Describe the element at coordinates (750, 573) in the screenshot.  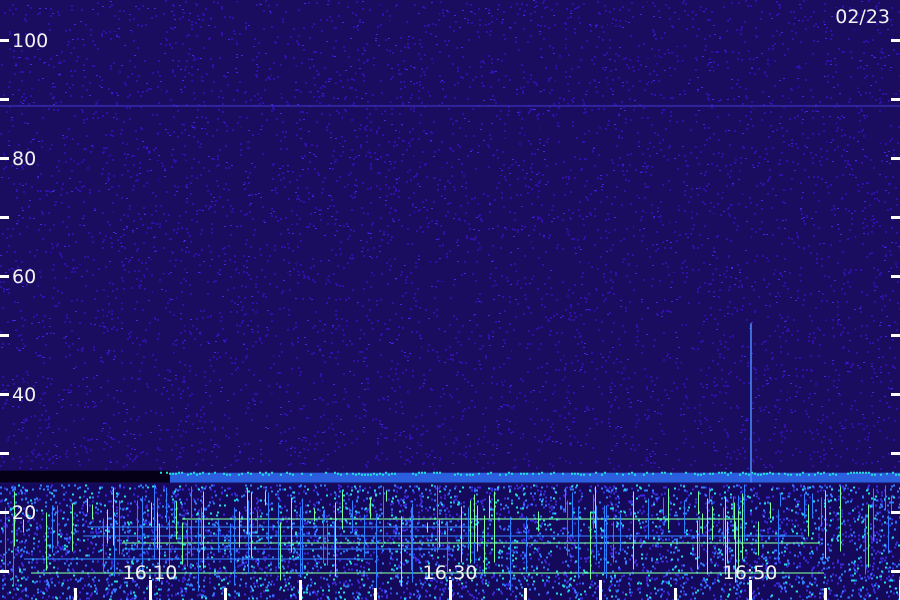
I see `x-tick-label: 16:50` at that location.